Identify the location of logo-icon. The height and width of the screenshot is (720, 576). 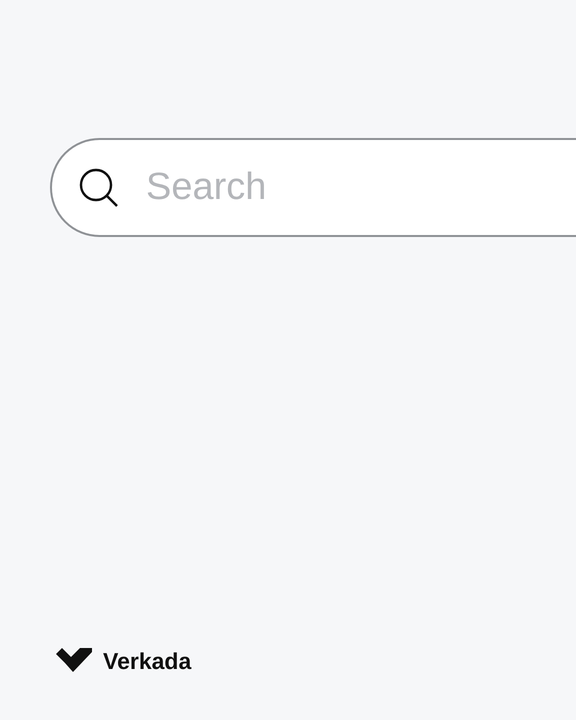
(74, 661).